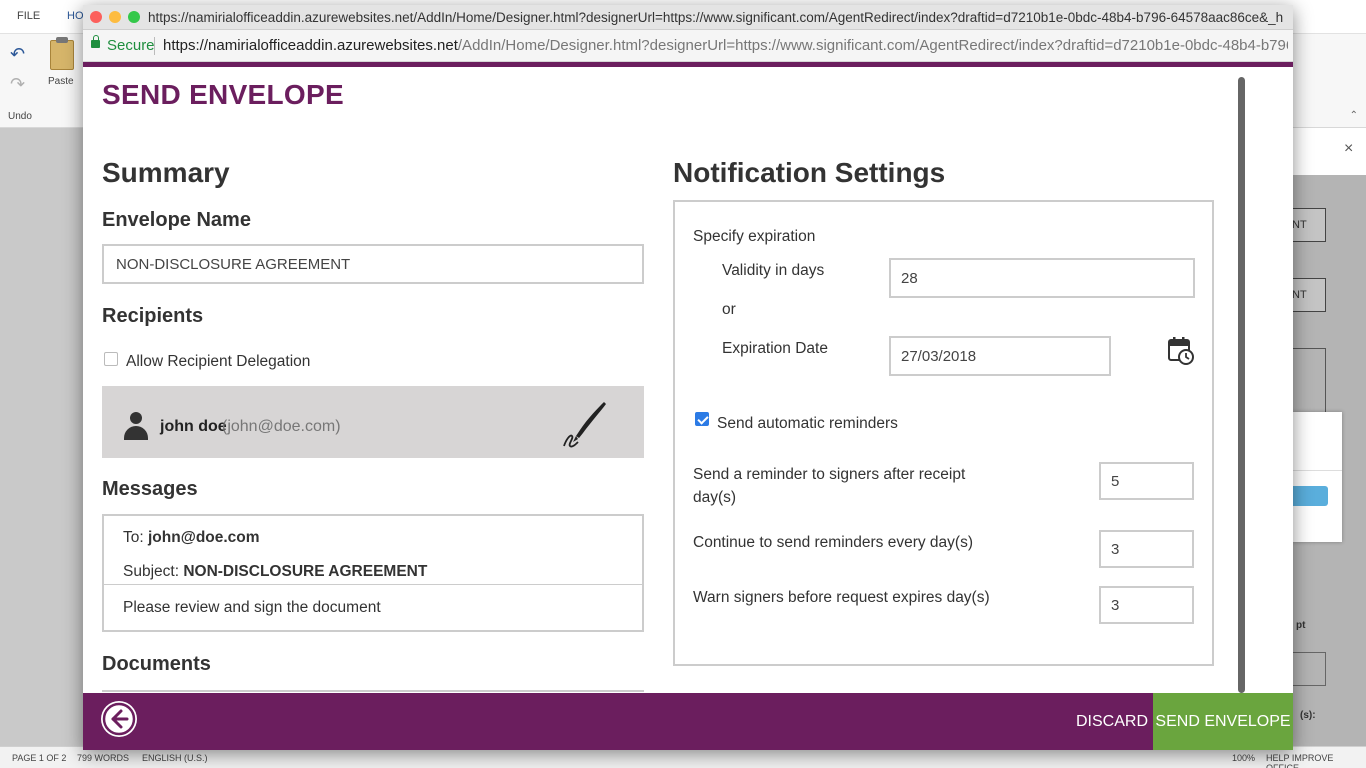 The image size is (1366, 768). Describe the element at coordinates (252, 607) in the screenshot. I see `message-body: Please review and sign the document` at that location.